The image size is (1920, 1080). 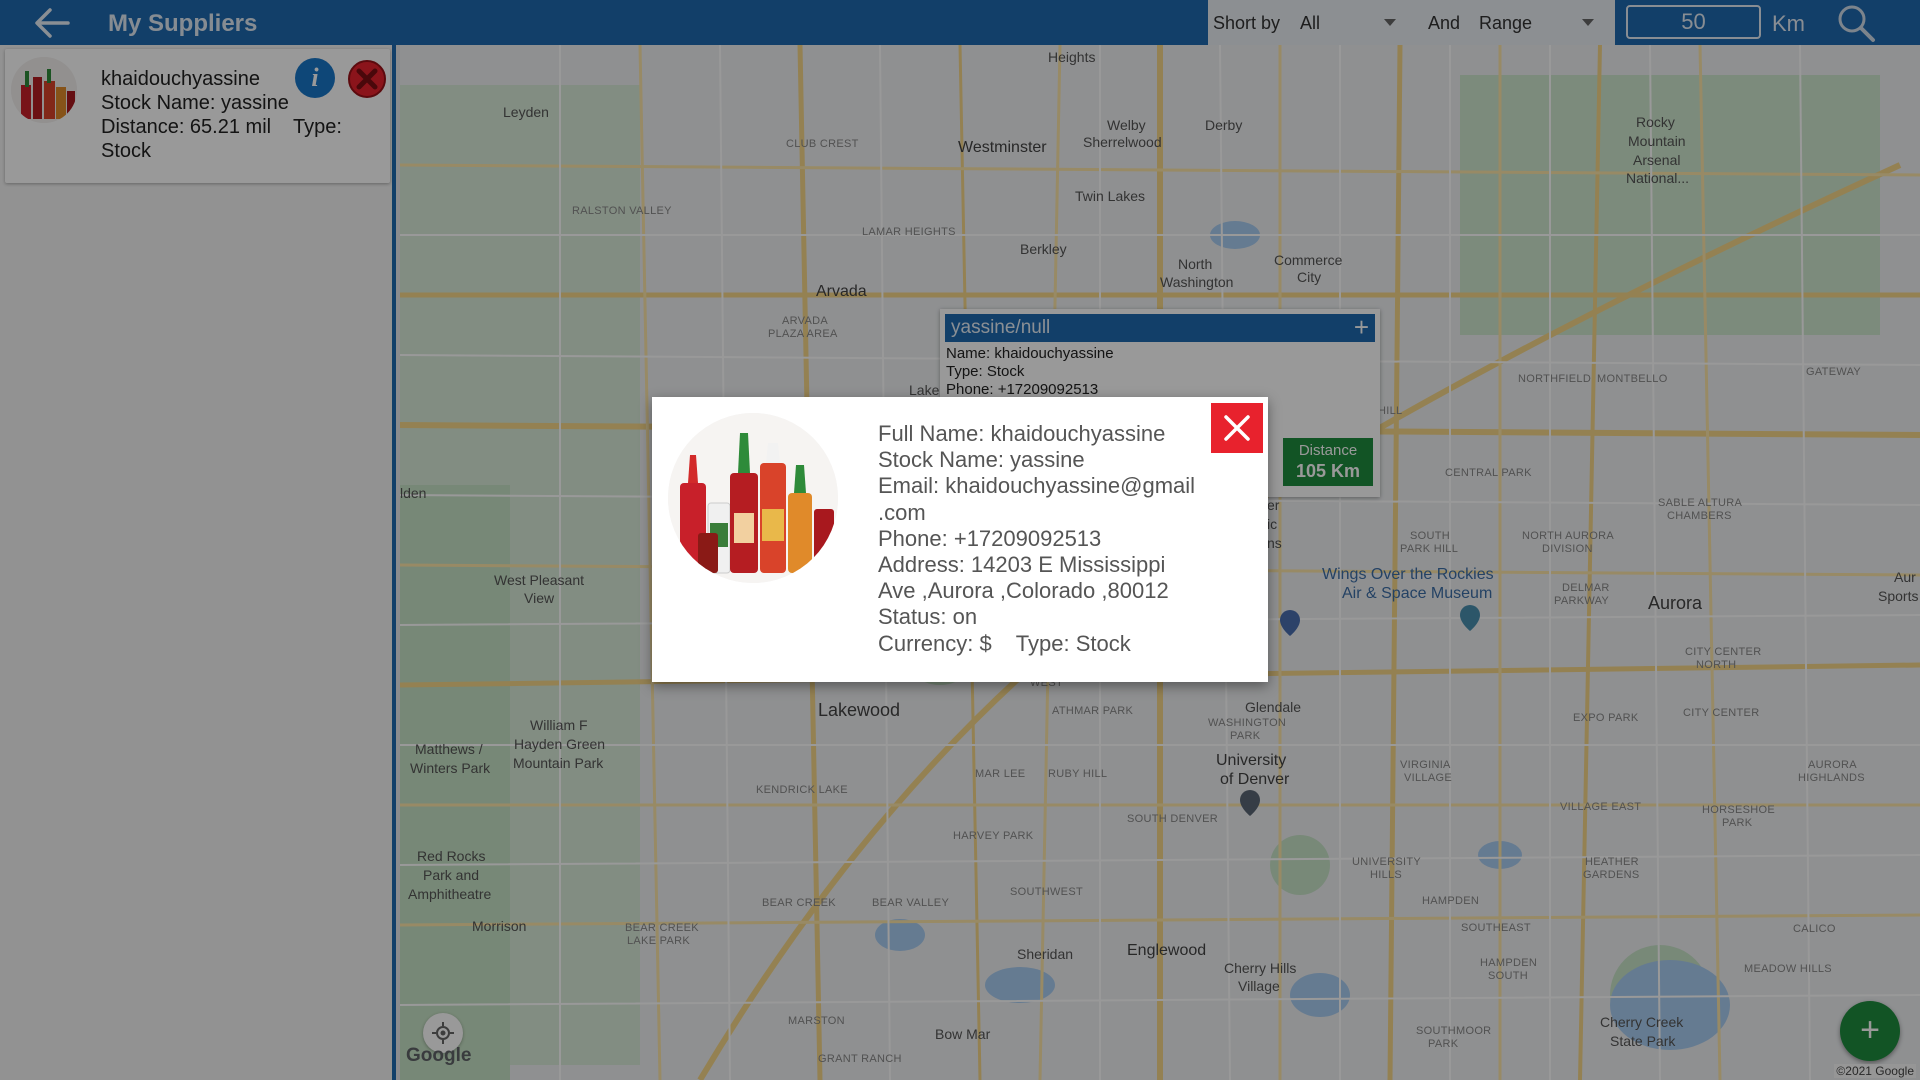 I want to click on close-icon, so click(x=1237, y=428).